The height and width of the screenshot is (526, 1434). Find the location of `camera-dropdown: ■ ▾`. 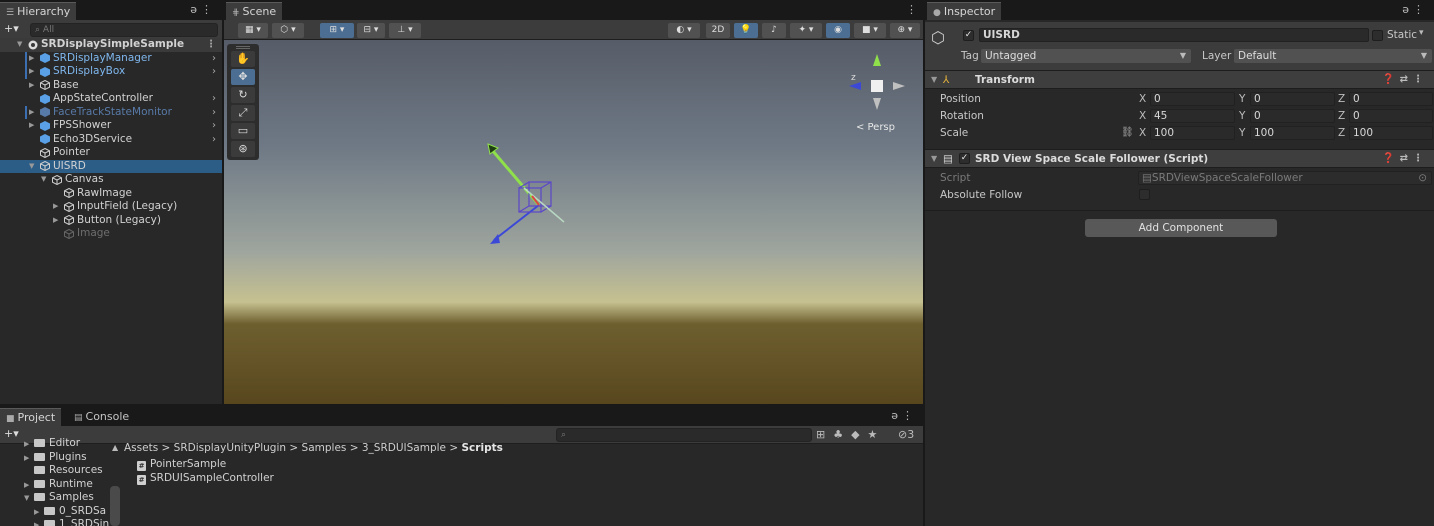

camera-dropdown: ■ ▾ is located at coordinates (870, 30).